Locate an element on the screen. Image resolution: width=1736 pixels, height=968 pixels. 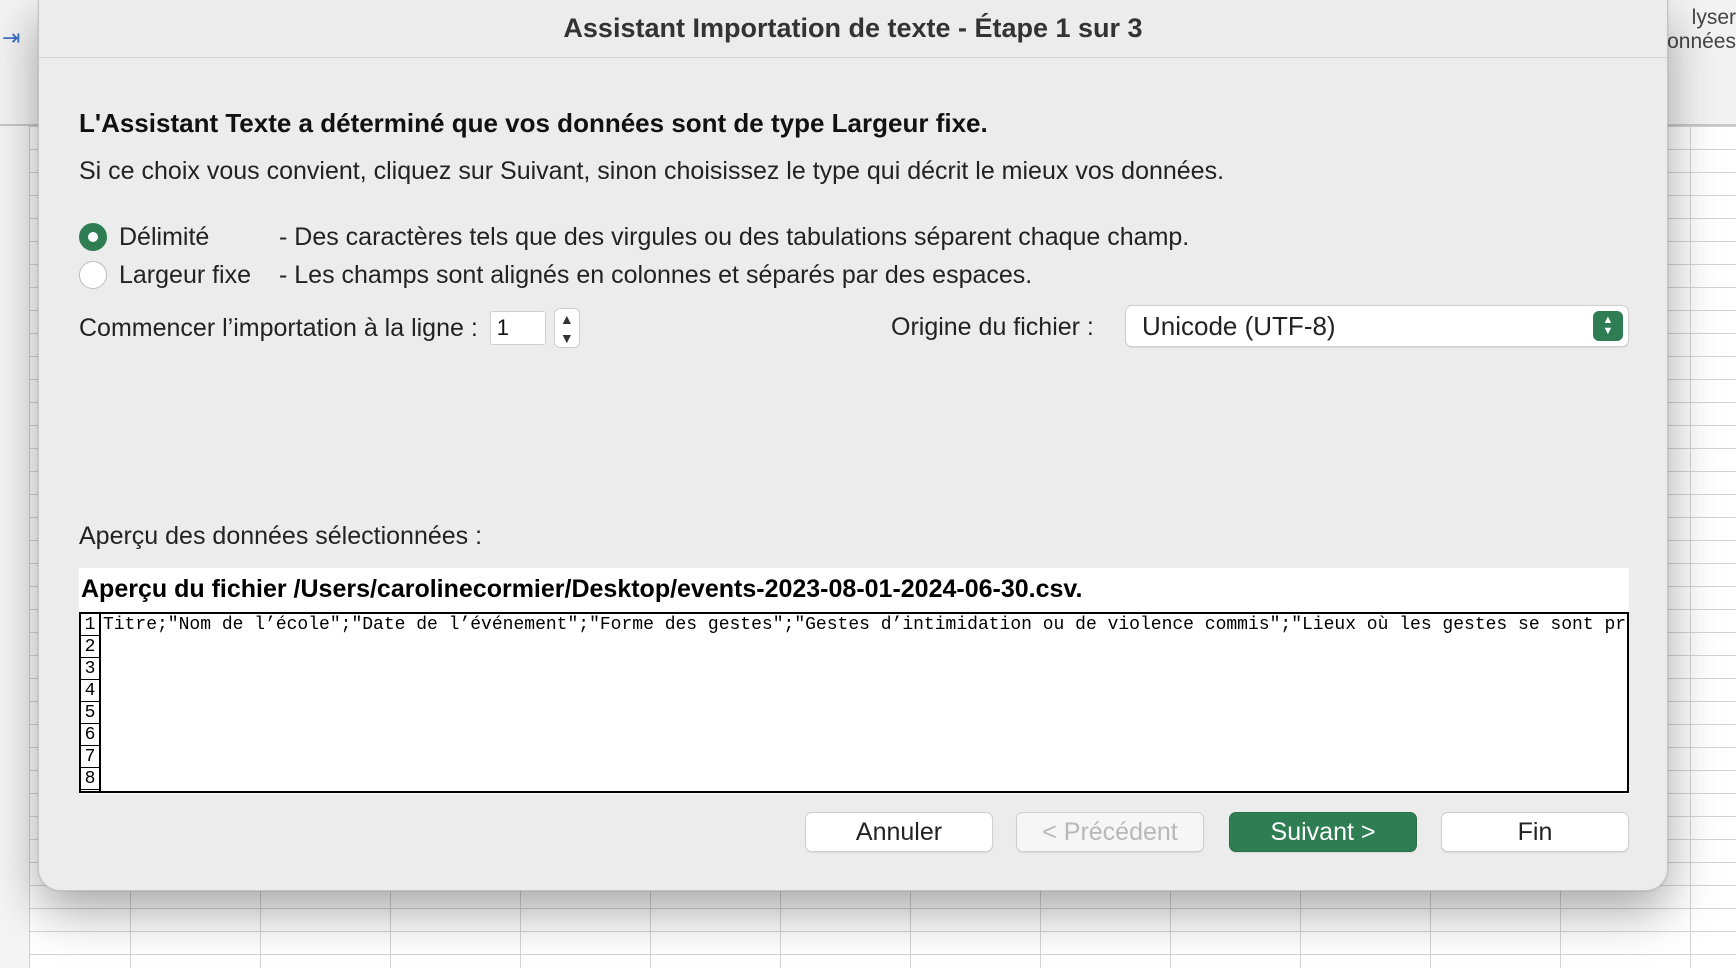
ribbon-label-line-2: onnées is located at coordinates (1701, 41).